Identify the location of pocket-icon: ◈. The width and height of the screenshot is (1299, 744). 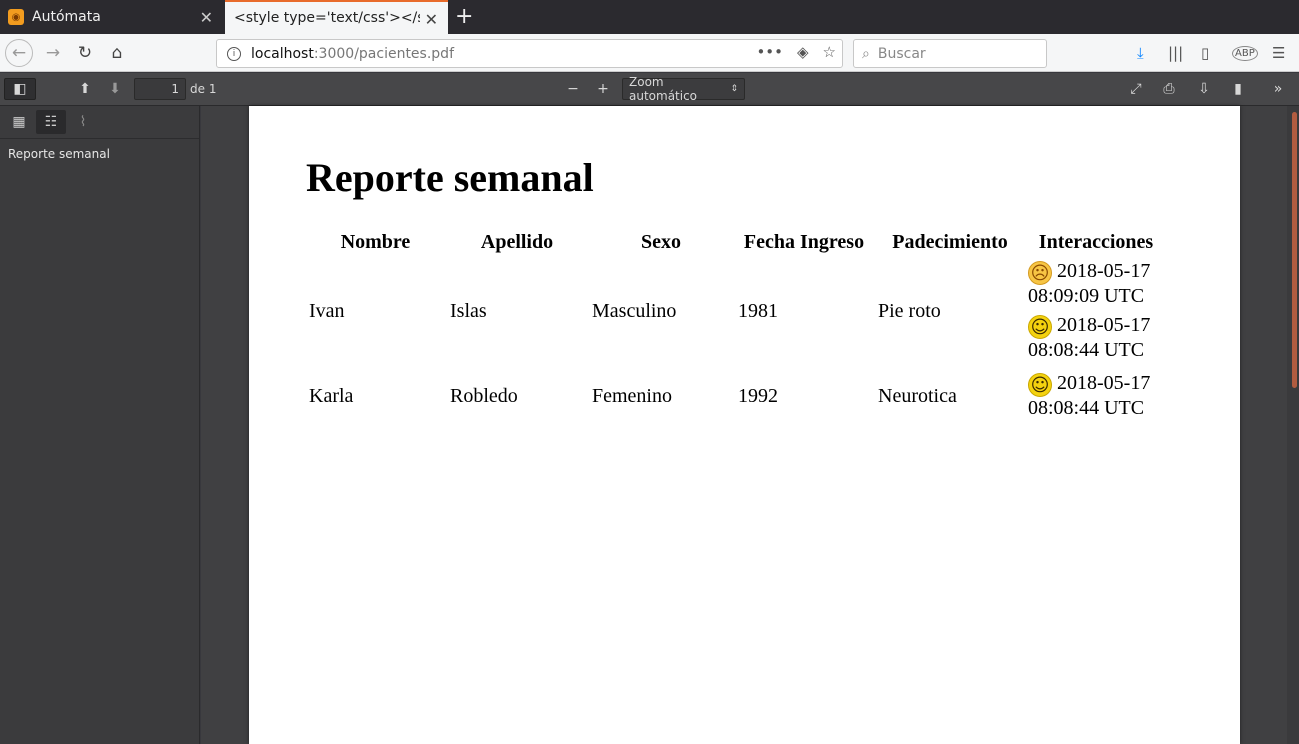
(803, 52).